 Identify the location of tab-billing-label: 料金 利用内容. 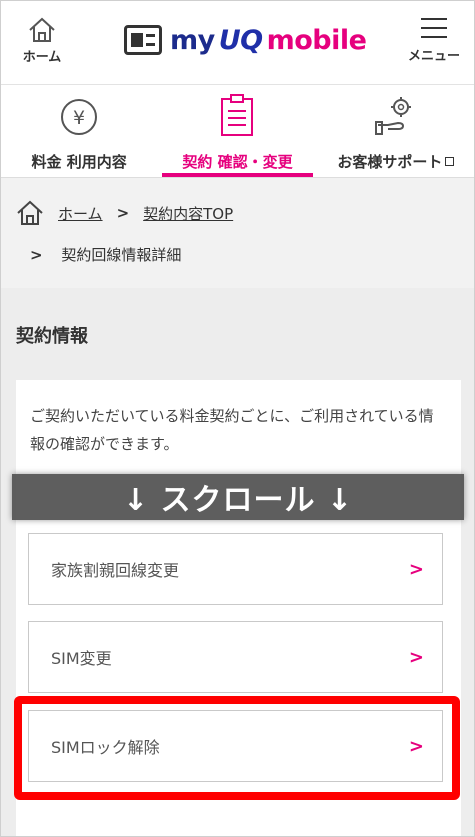
(79, 162).